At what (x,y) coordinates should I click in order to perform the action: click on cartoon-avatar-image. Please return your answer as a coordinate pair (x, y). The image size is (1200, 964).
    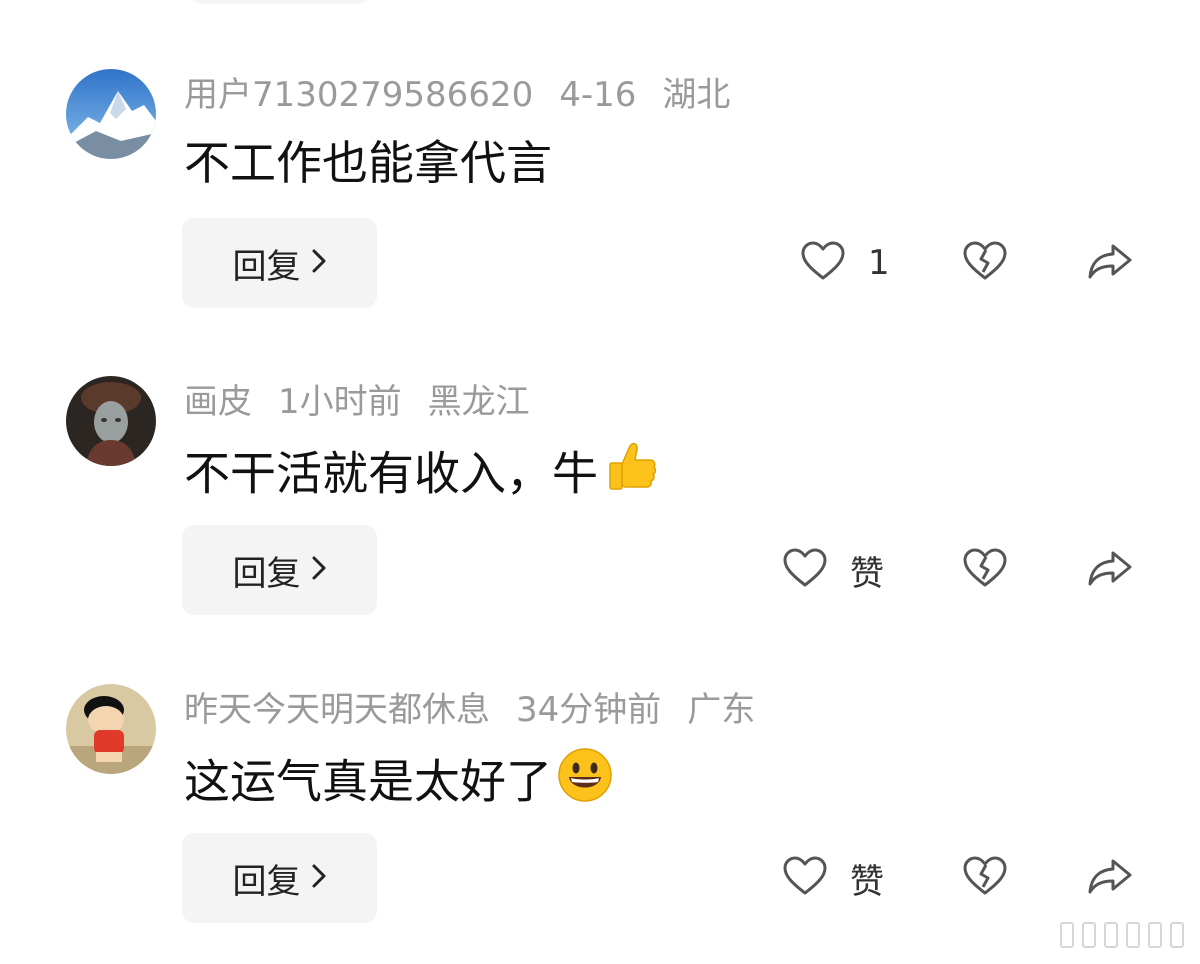
    Looking at the image, I should click on (111, 729).